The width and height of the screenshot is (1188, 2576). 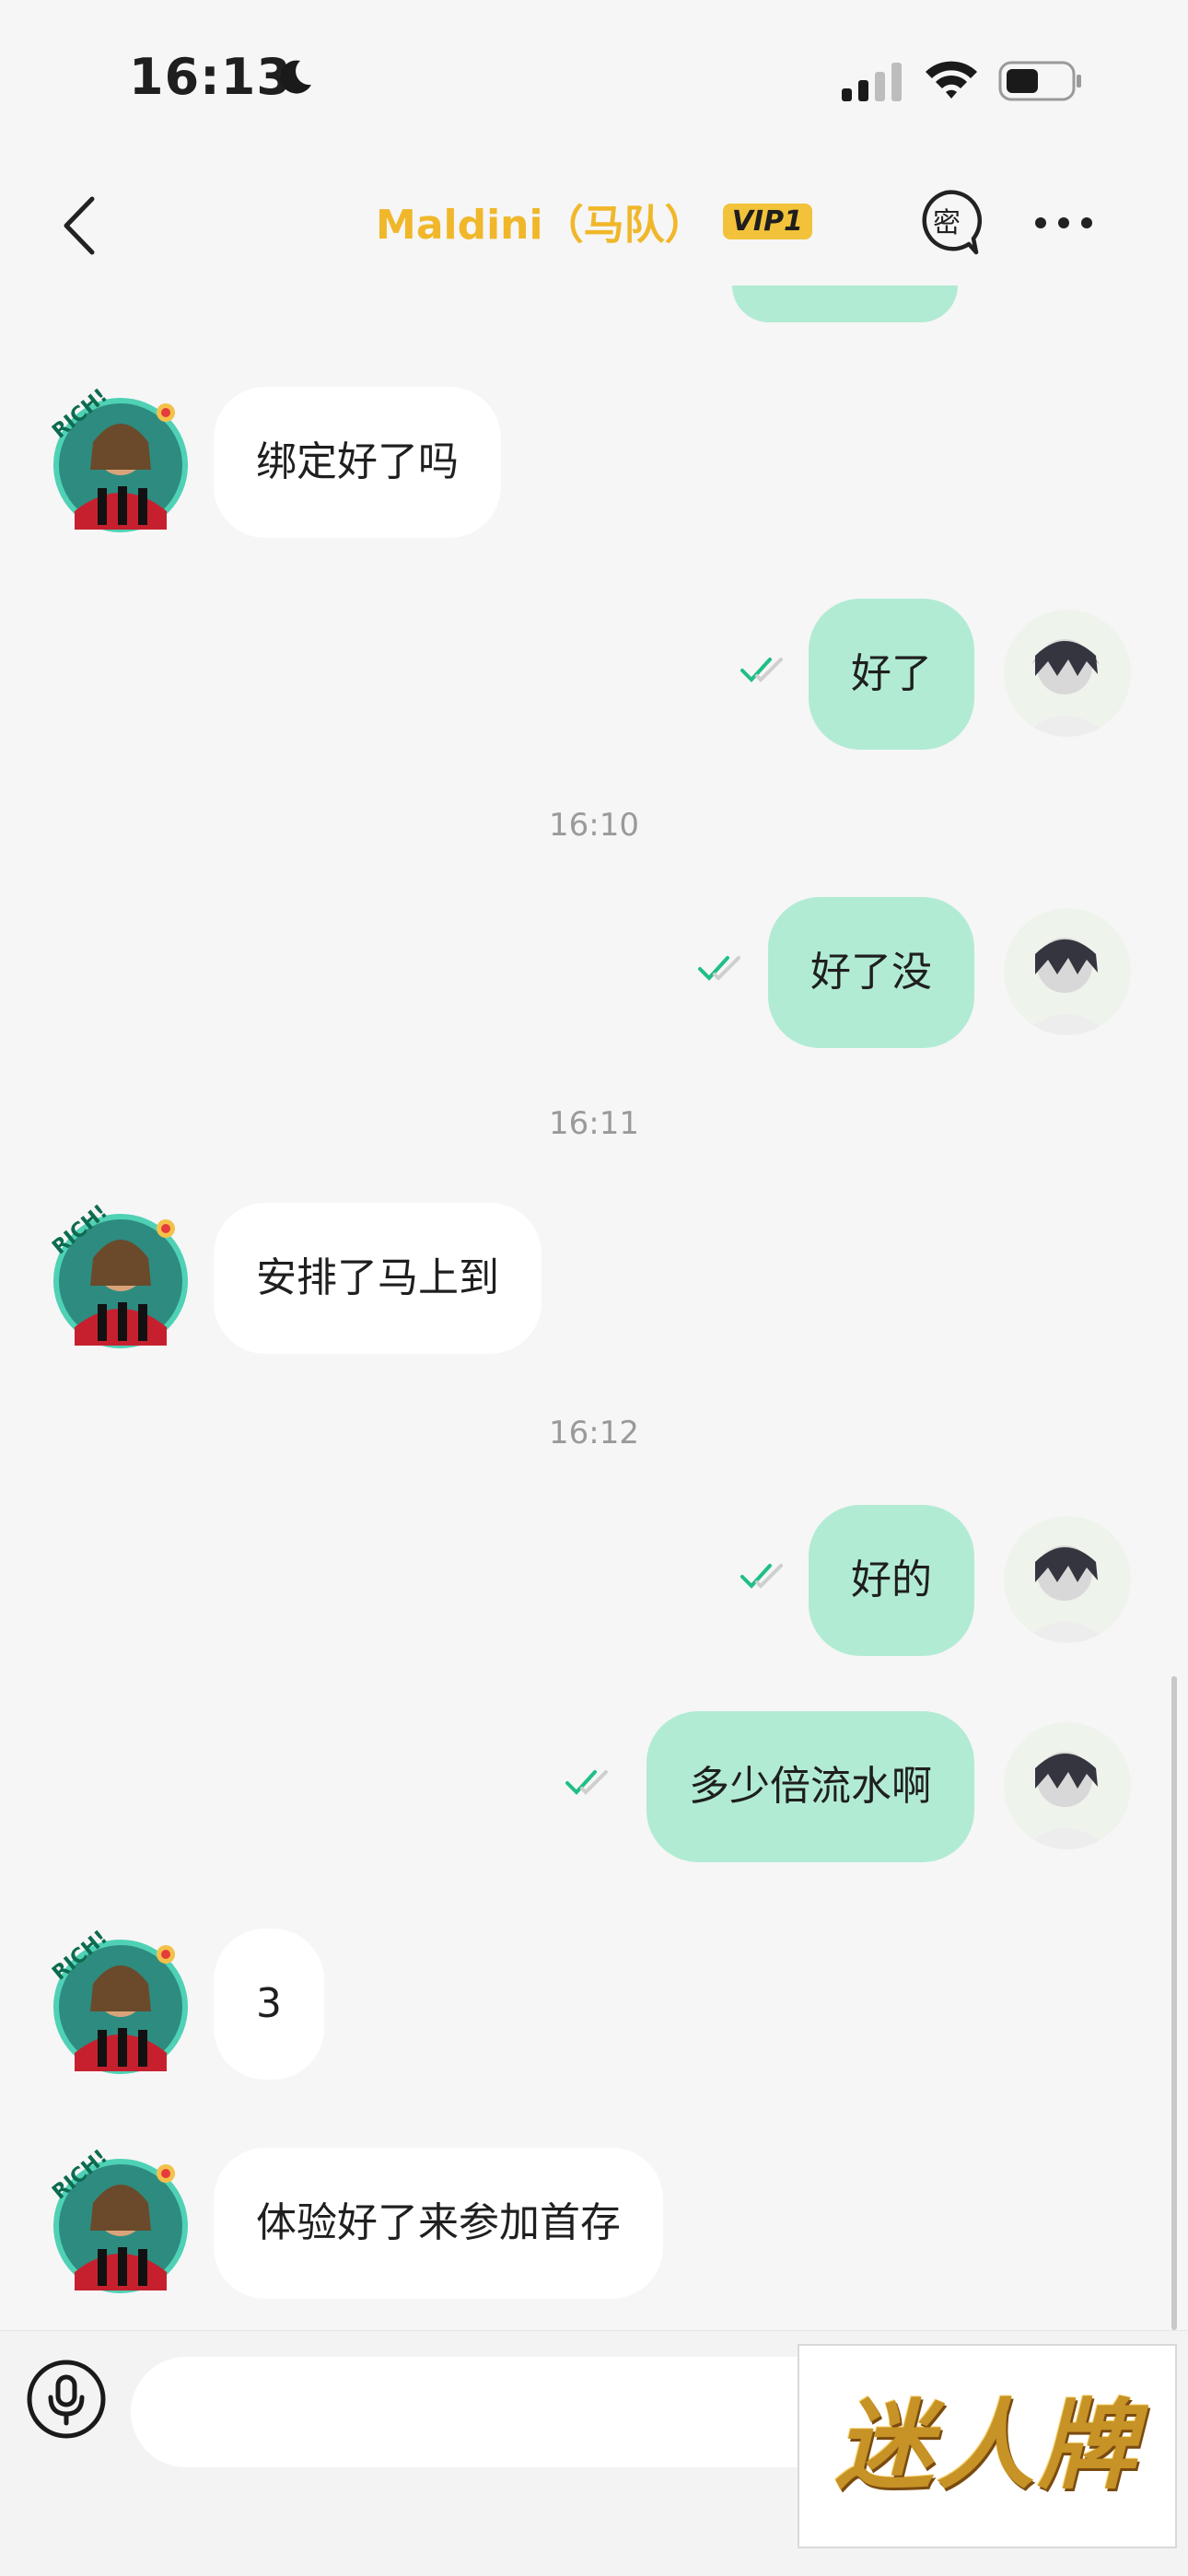 I want to click on input-bar: 迷人牌, so click(x=594, y=2453).